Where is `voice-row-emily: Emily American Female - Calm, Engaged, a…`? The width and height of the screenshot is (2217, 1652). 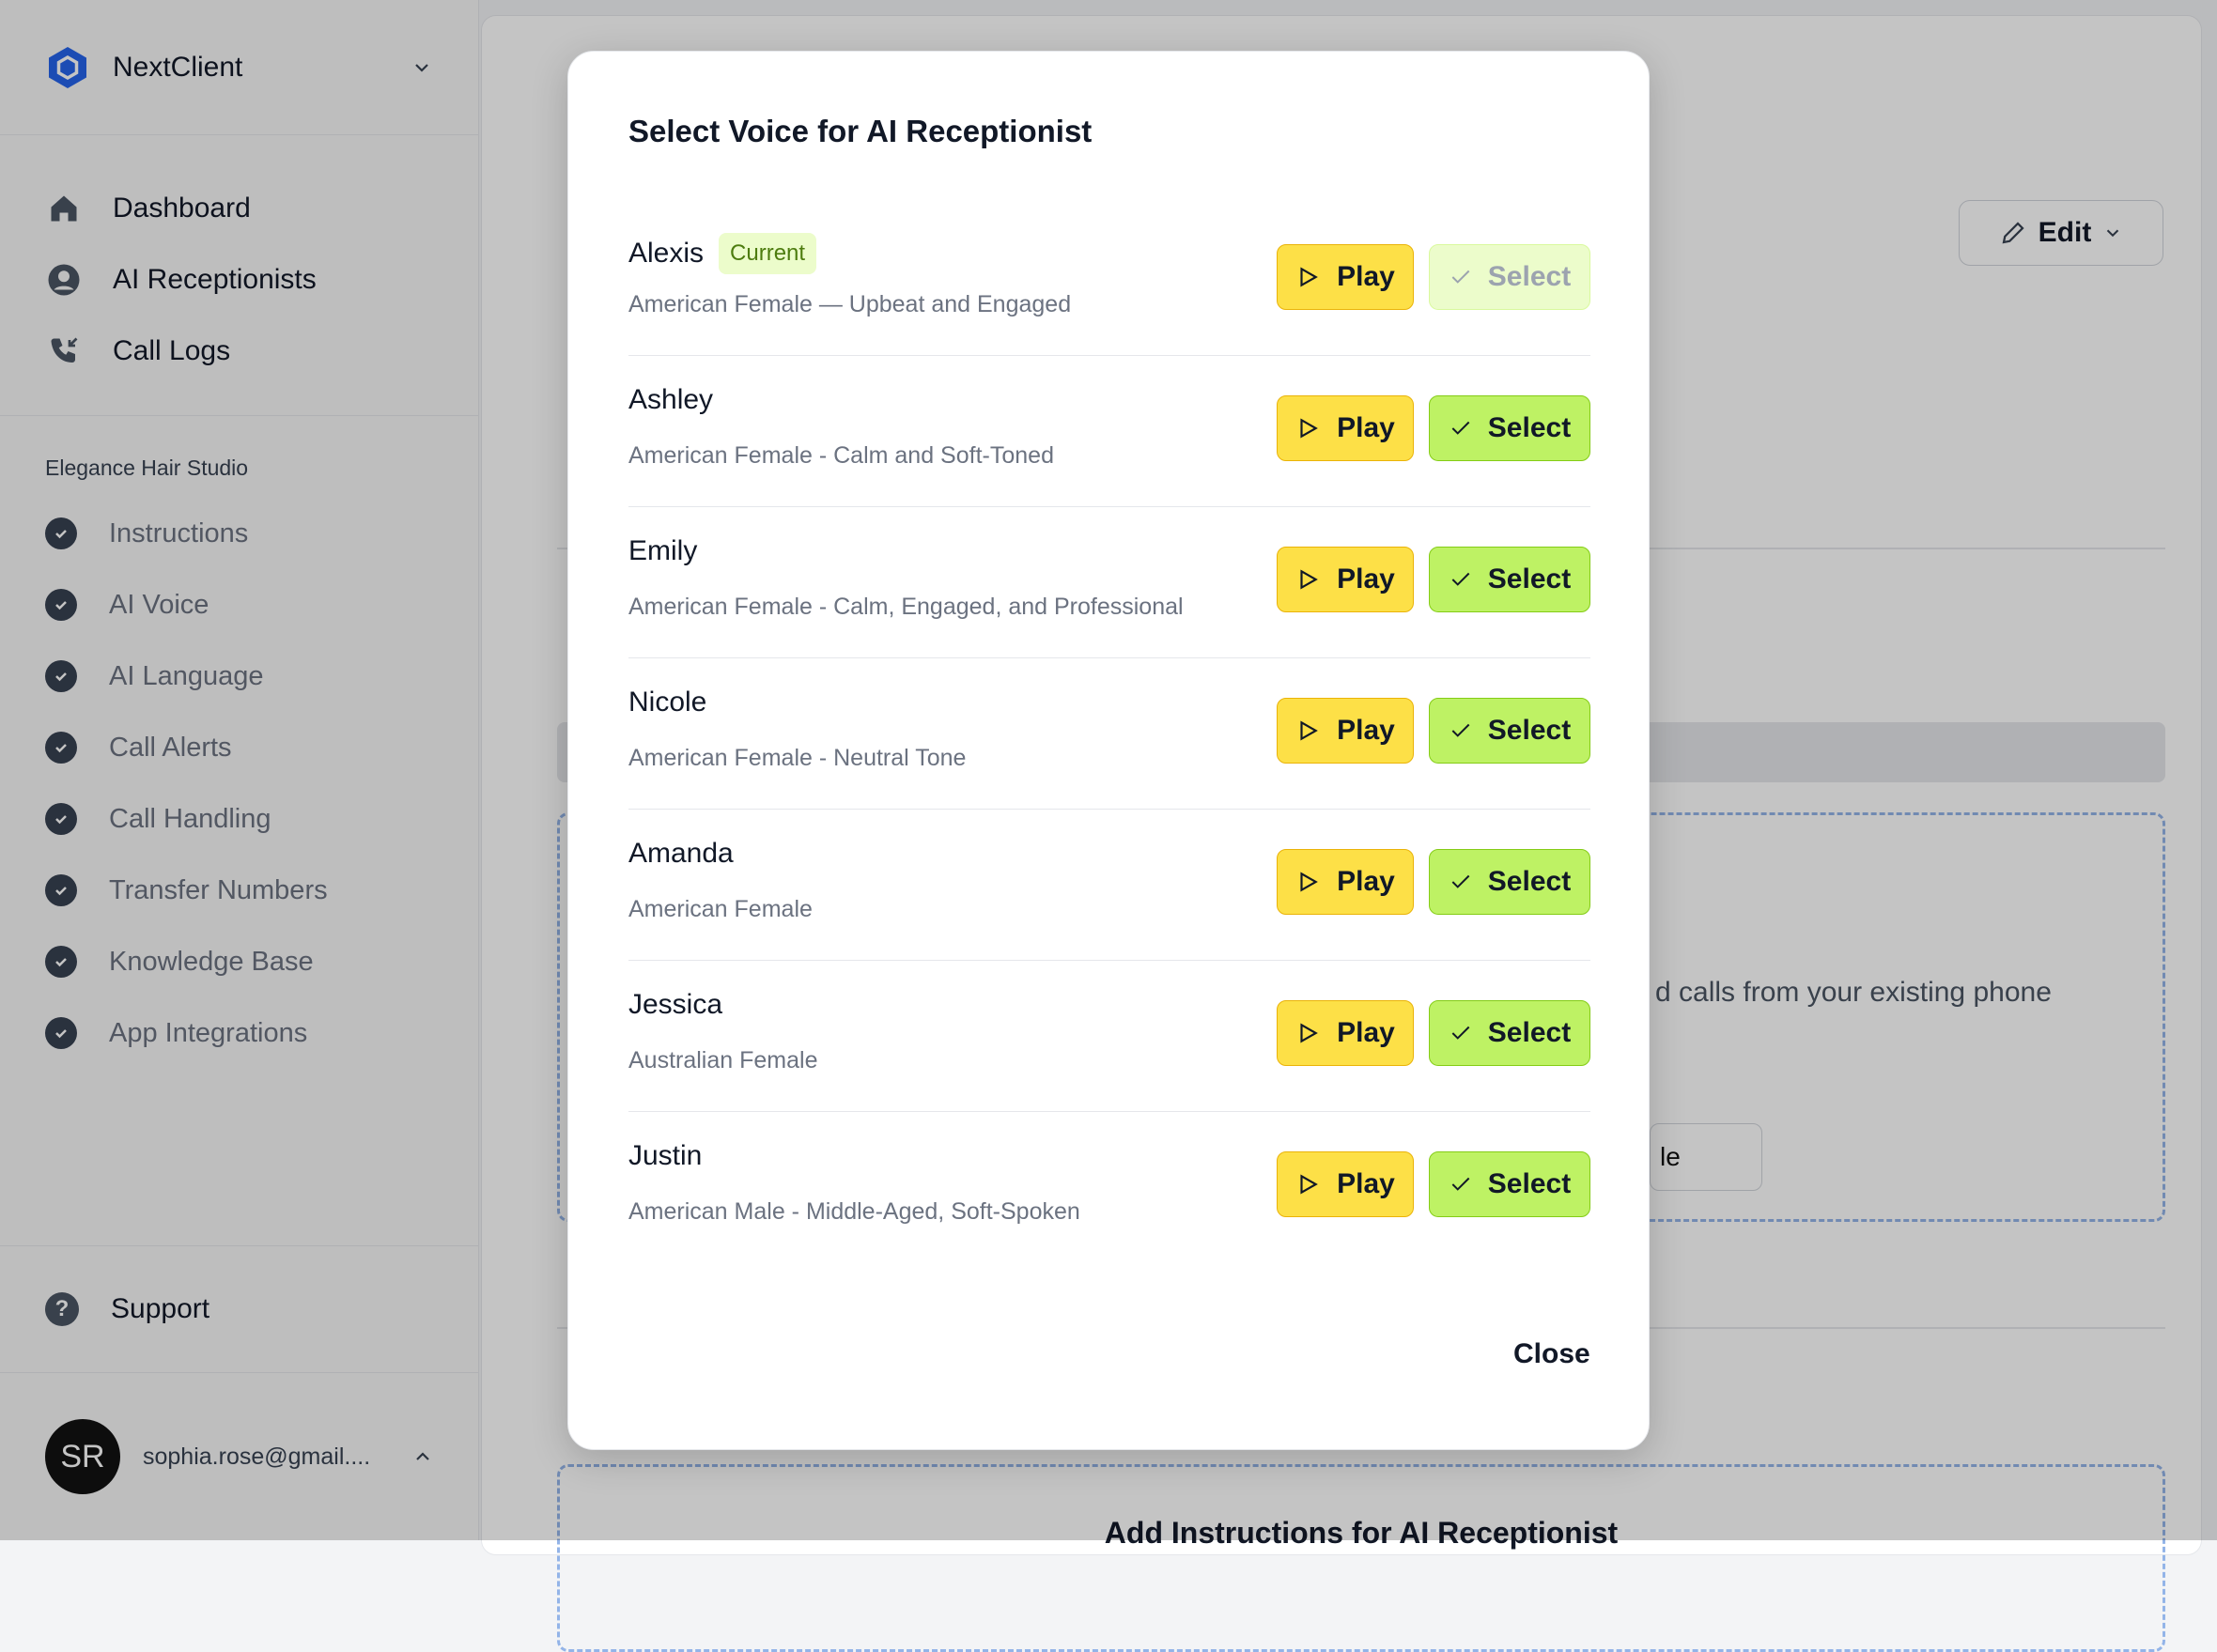
voice-row-emily: Emily American Female - Calm, Engaged, a… is located at coordinates (1109, 582).